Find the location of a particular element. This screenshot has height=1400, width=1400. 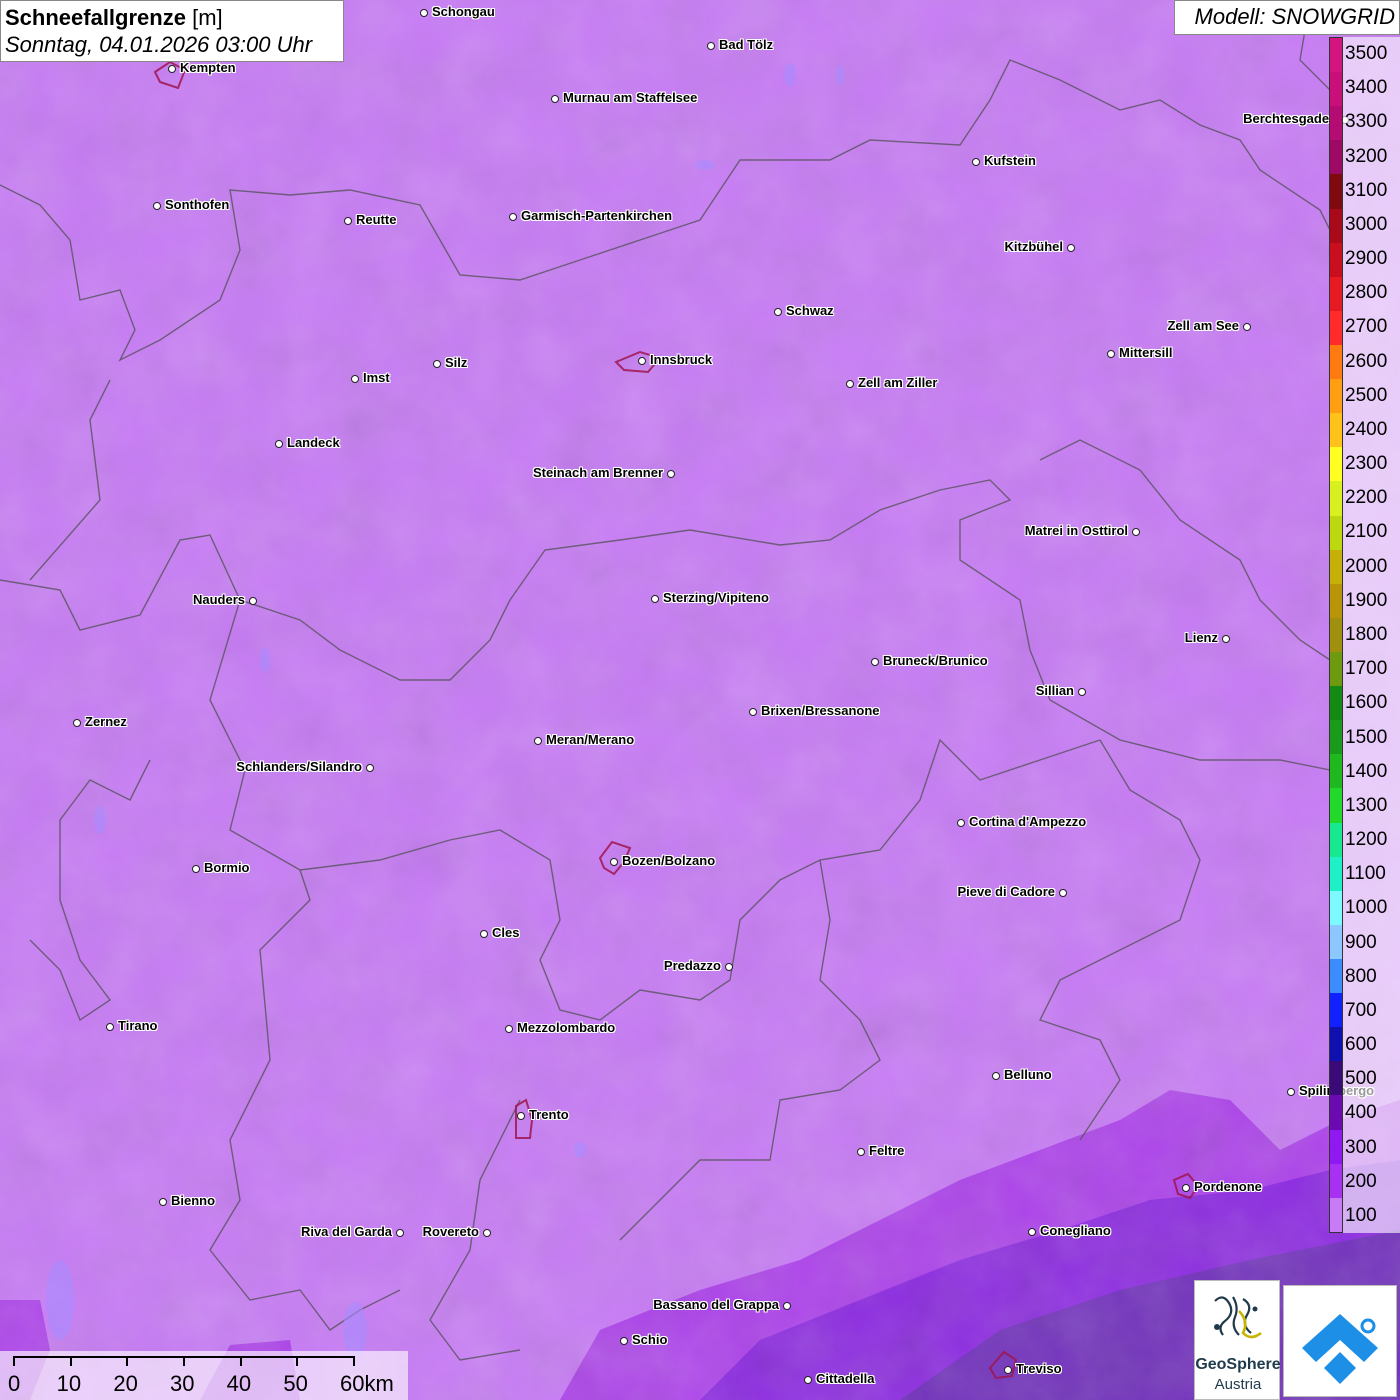

city-label: Bassano del Grappa is located at coordinates (716, 1304).